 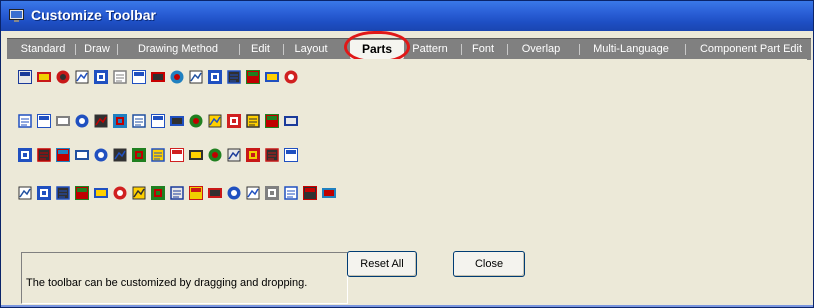 What do you see at coordinates (63, 121) in the screenshot?
I see `graph-icon` at bounding box center [63, 121].